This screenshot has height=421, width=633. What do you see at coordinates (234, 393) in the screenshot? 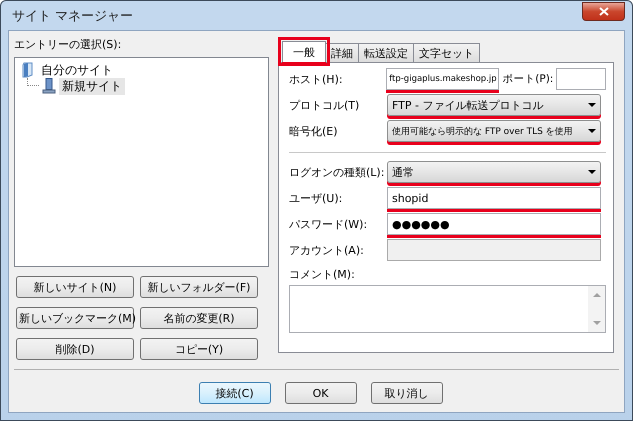
I see `dialog-button: 接続(C)` at bounding box center [234, 393].